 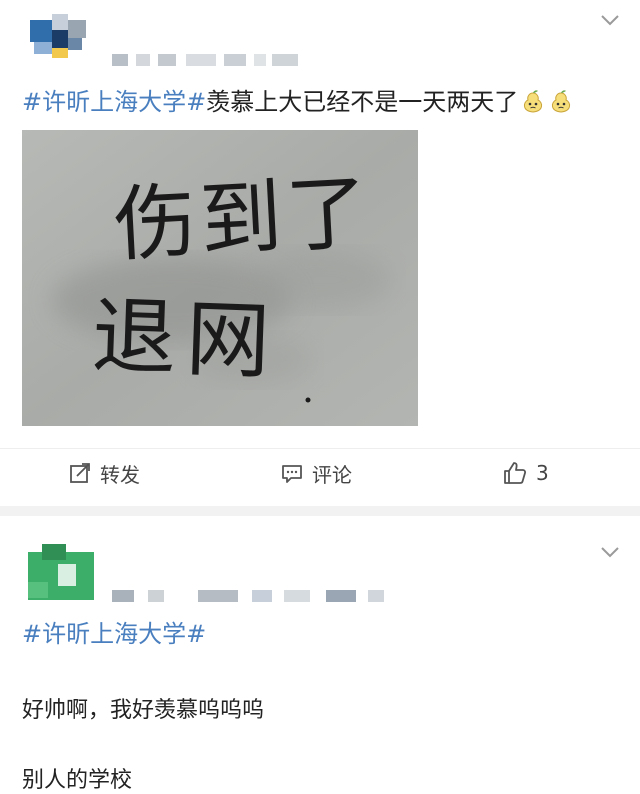 I want to click on thumbs-up-icon, so click(x=515, y=473).